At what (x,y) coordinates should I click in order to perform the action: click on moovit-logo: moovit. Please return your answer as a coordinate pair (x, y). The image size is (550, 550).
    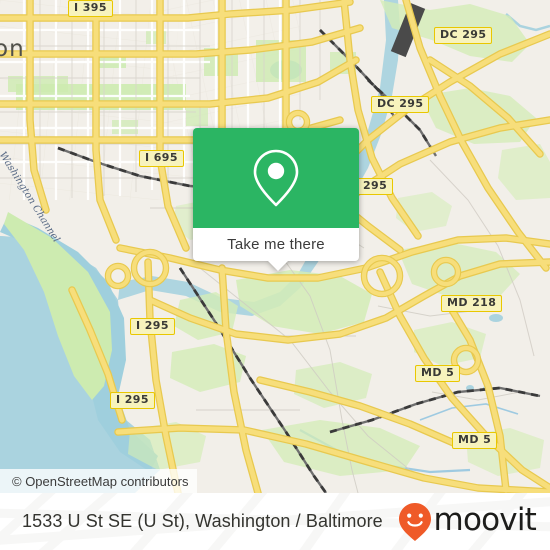
    Looking at the image, I should click on (467, 521).